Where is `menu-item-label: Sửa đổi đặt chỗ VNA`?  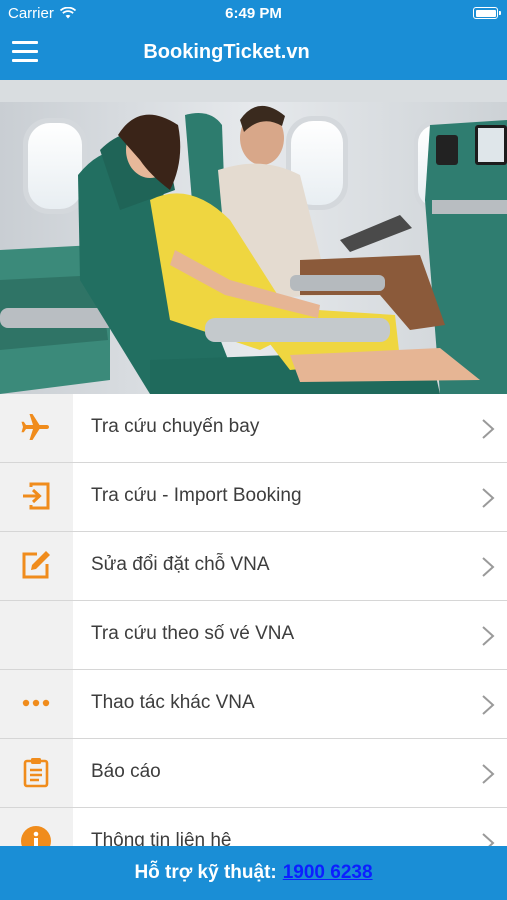
menu-item-label: Sửa đổi đặt chỗ VNA is located at coordinates (180, 564).